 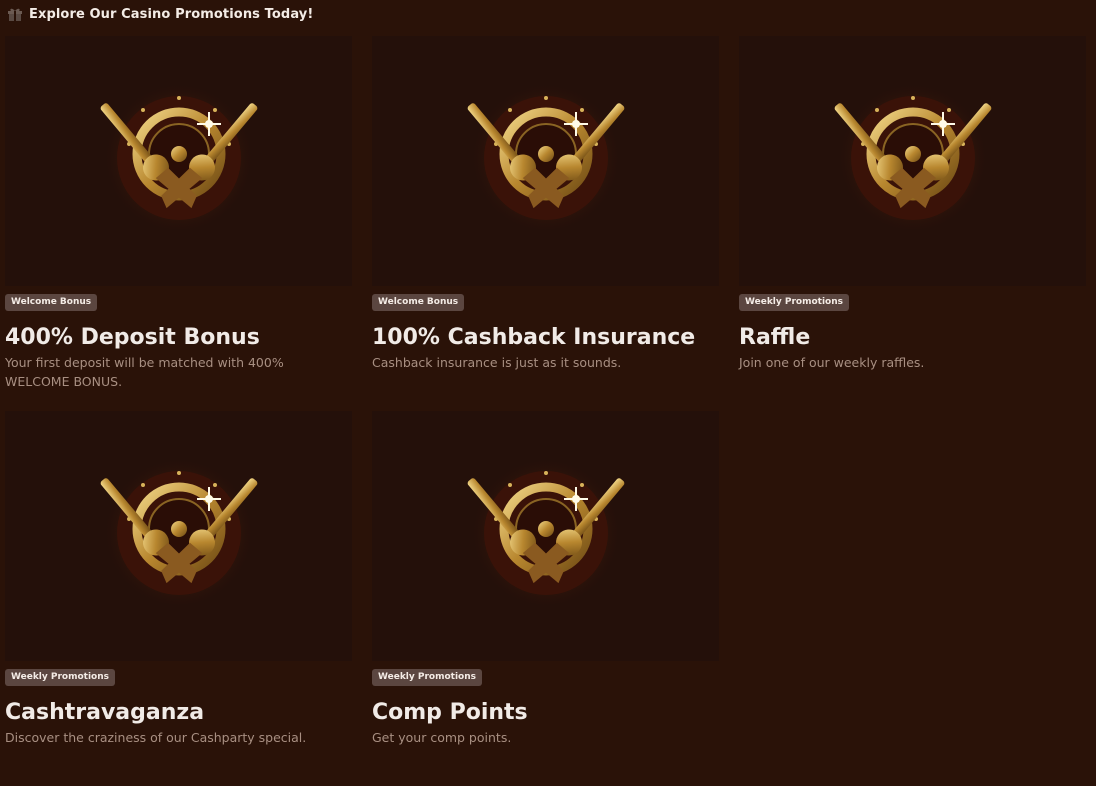 What do you see at coordinates (442, 737) in the screenshot?
I see `promo-description: Get your comp points.` at bounding box center [442, 737].